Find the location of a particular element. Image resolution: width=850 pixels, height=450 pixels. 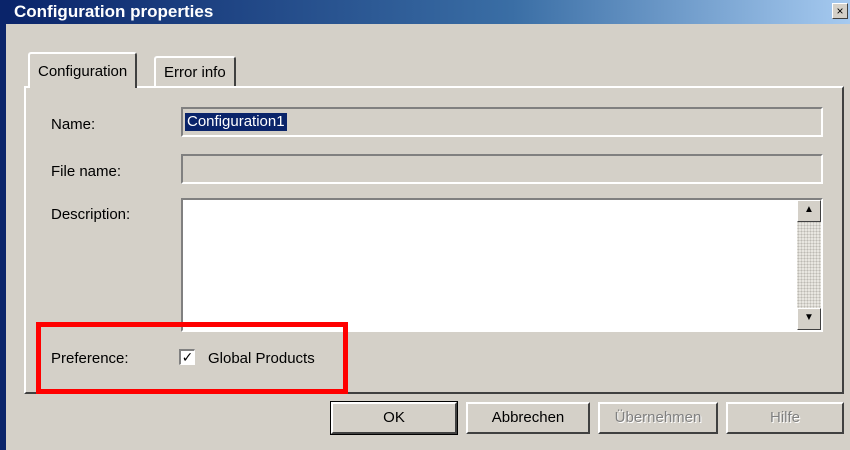

file-name-field is located at coordinates (502, 169).